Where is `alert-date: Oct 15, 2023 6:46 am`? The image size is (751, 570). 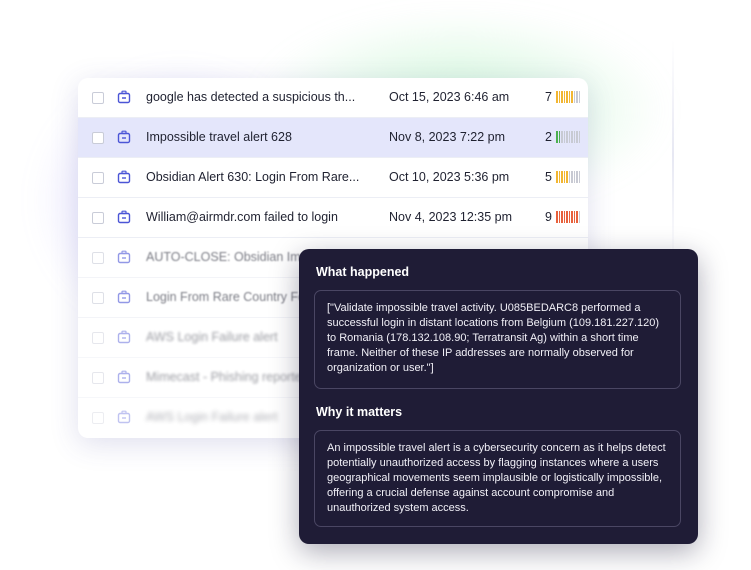
alert-date: Oct 15, 2023 6:46 am is located at coordinates (449, 97).